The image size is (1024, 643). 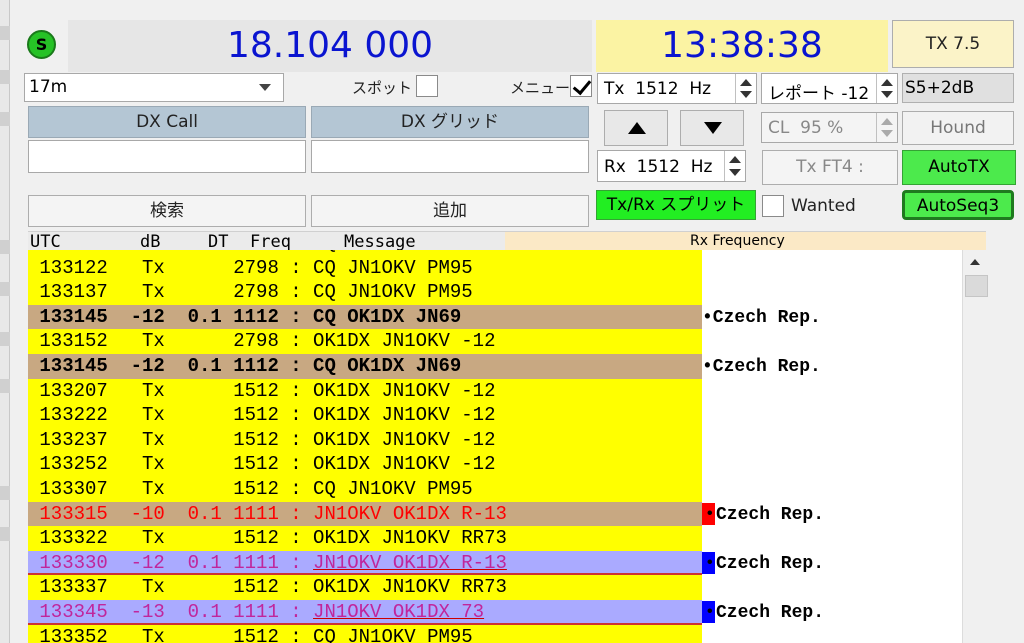 What do you see at coordinates (171, 341) in the screenshot?
I see `row-fields: 133152 Tx 2798 :` at bounding box center [171, 341].